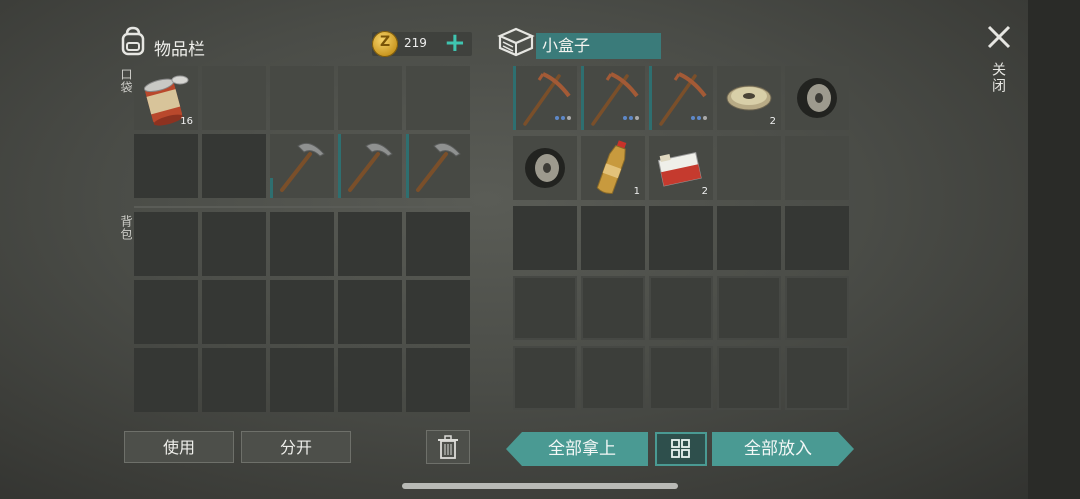 Image resolution: width=1080 pixels, height=499 pixels. I want to click on container-slot: 1, so click(613, 168).